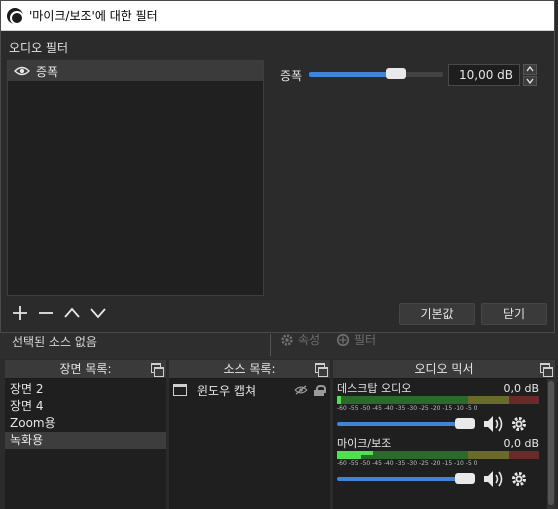  What do you see at coordinates (20, 313) in the screenshot?
I see `add-icon` at bounding box center [20, 313].